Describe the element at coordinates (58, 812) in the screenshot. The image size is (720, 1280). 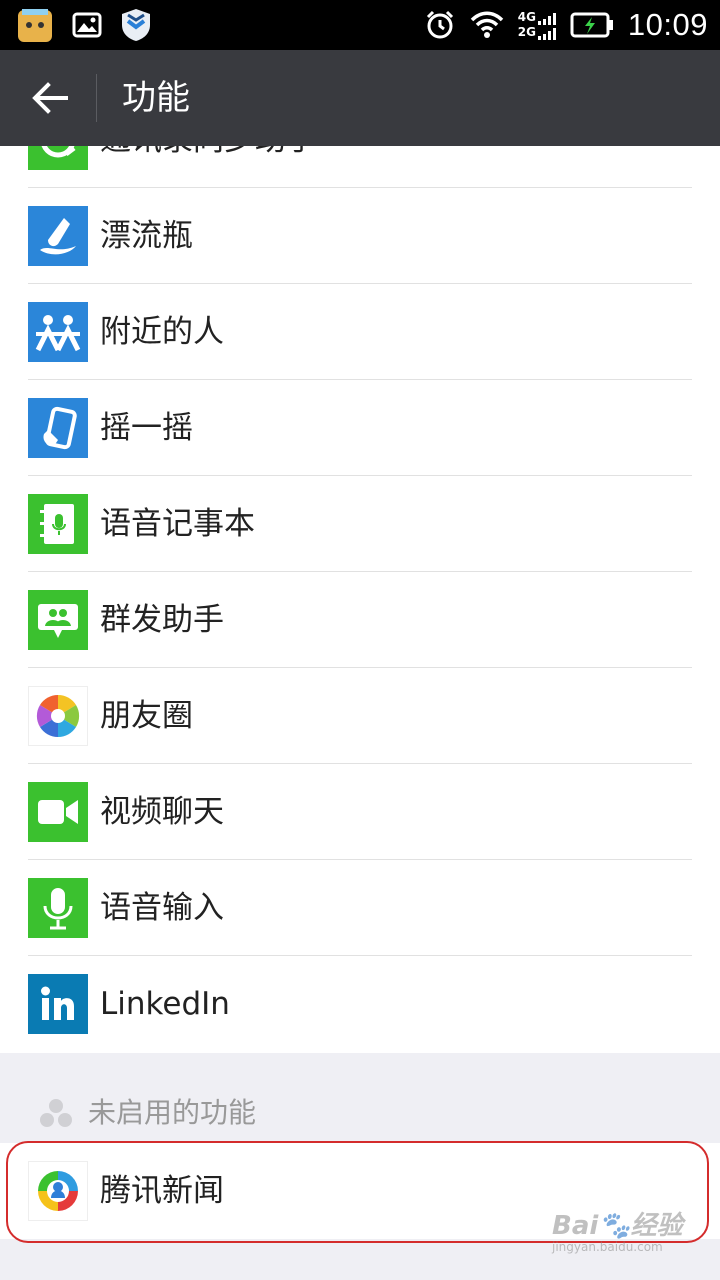
I see `video-chat-icon` at that location.